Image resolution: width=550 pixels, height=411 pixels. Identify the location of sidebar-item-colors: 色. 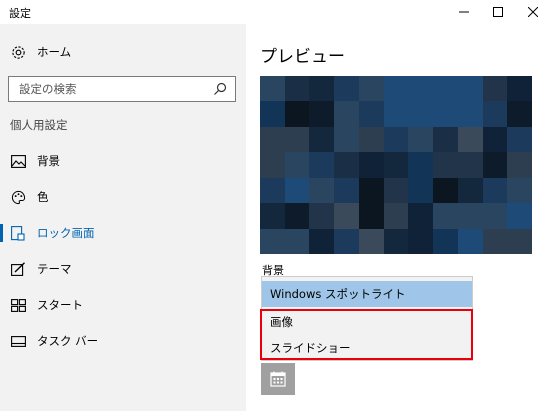
(123, 197).